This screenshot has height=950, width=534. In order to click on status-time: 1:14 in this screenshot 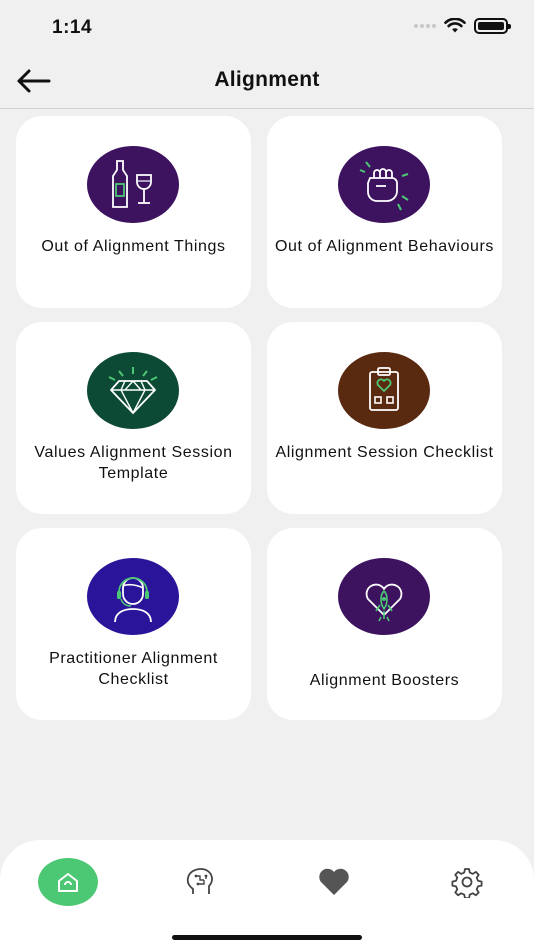, I will do `click(72, 27)`.